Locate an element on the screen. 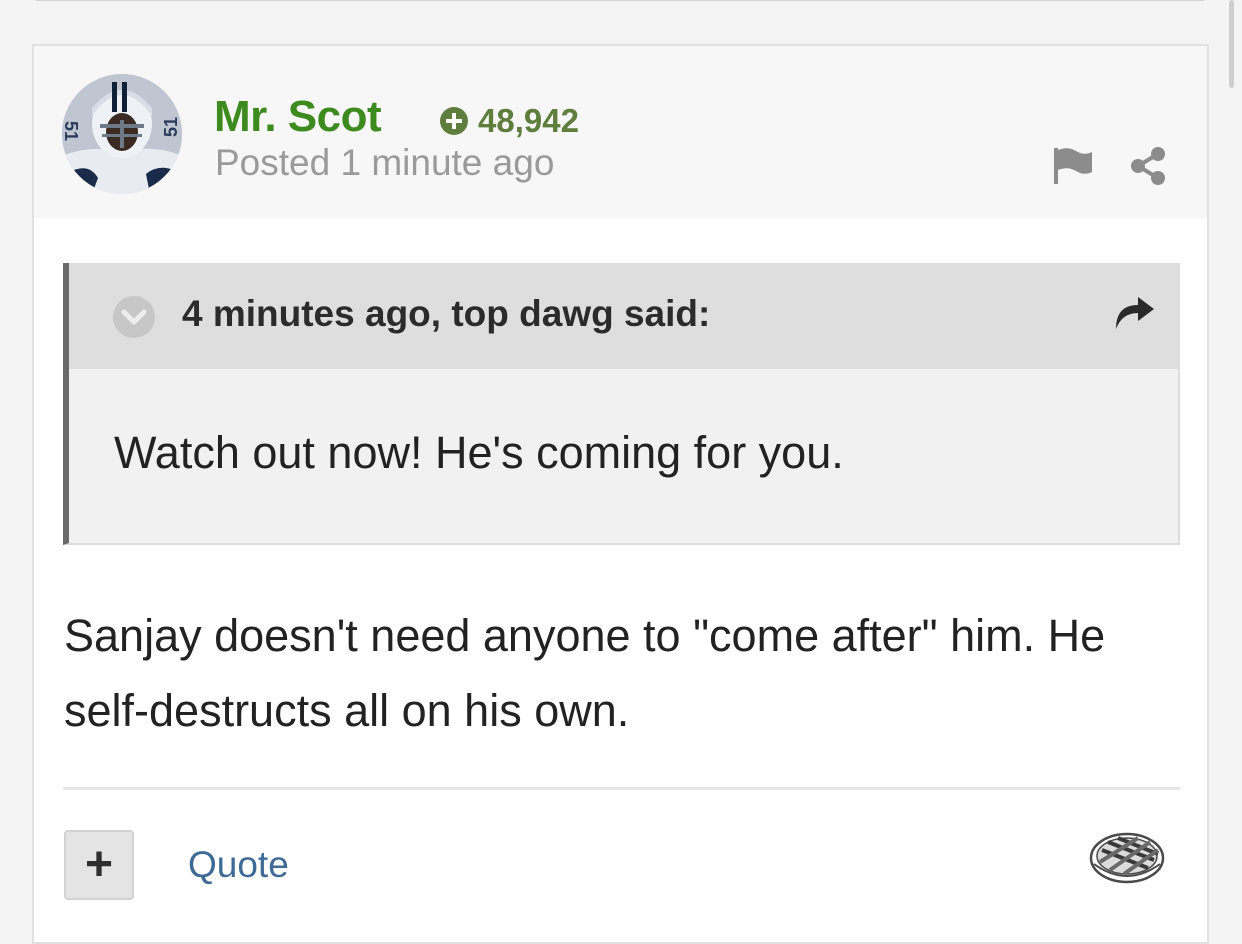  scrollbar is located at coordinates (1231, 461).